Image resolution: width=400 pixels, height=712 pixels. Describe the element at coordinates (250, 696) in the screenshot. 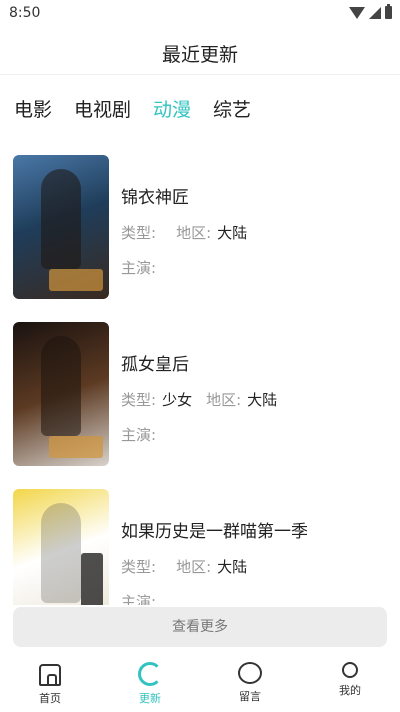

I see `nav-label: 留言` at that location.